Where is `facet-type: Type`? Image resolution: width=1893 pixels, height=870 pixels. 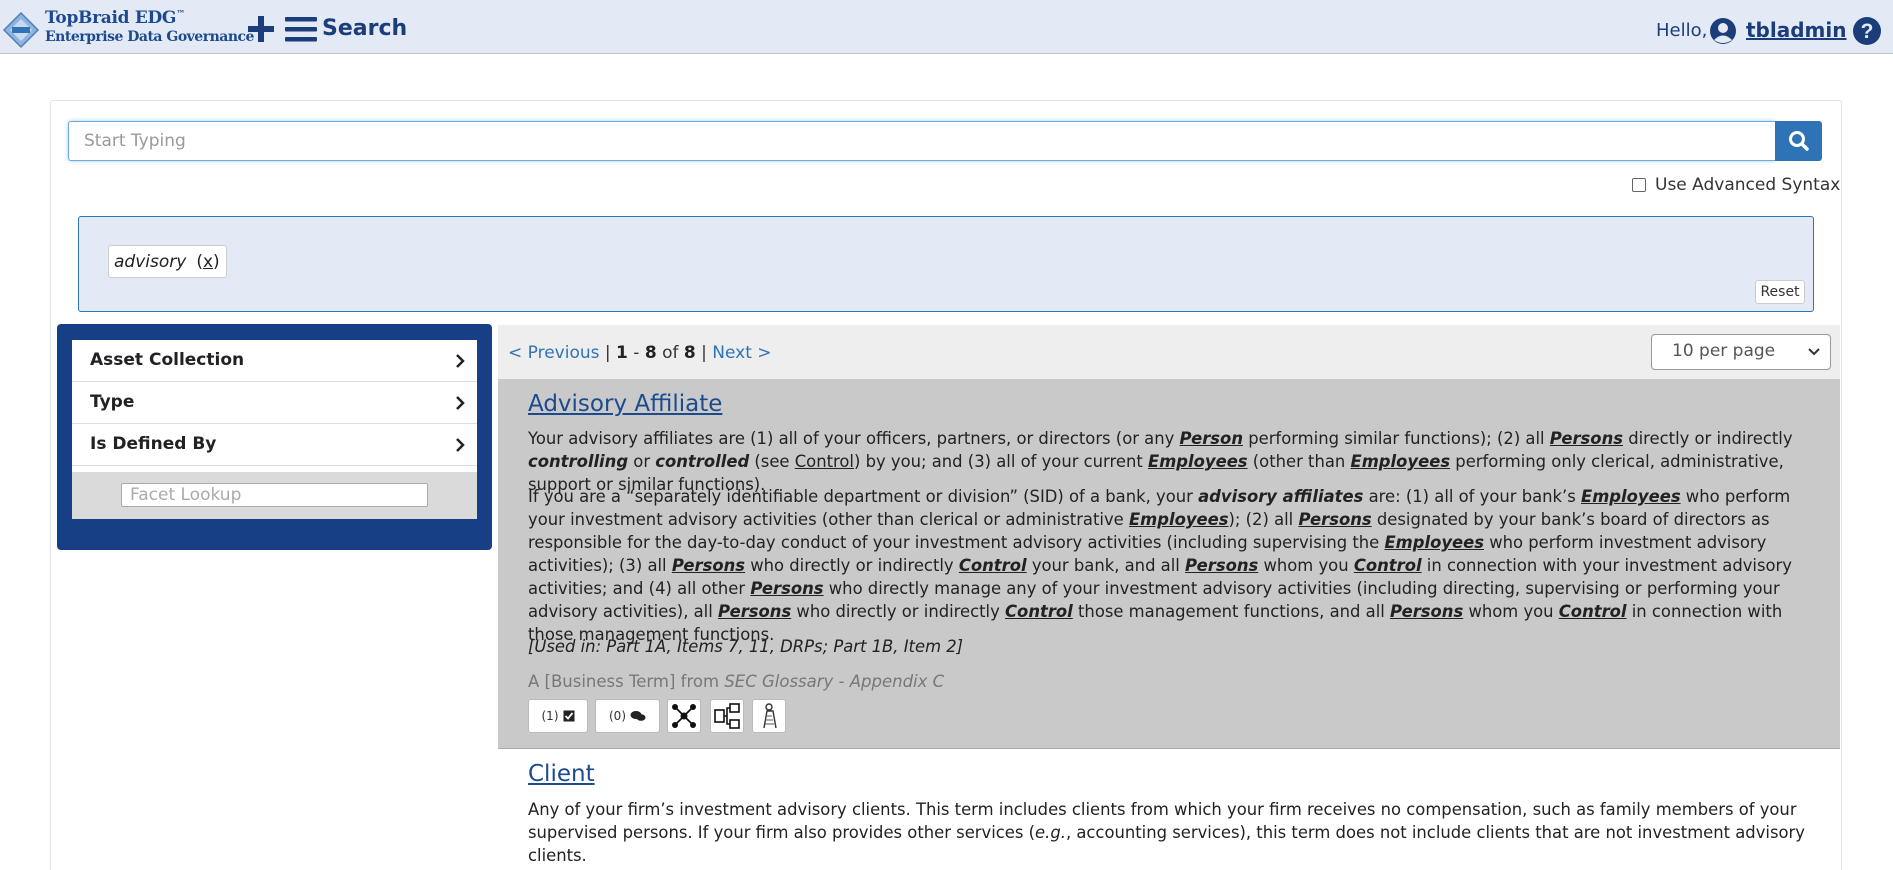 facet-type: Type is located at coordinates (274, 403).